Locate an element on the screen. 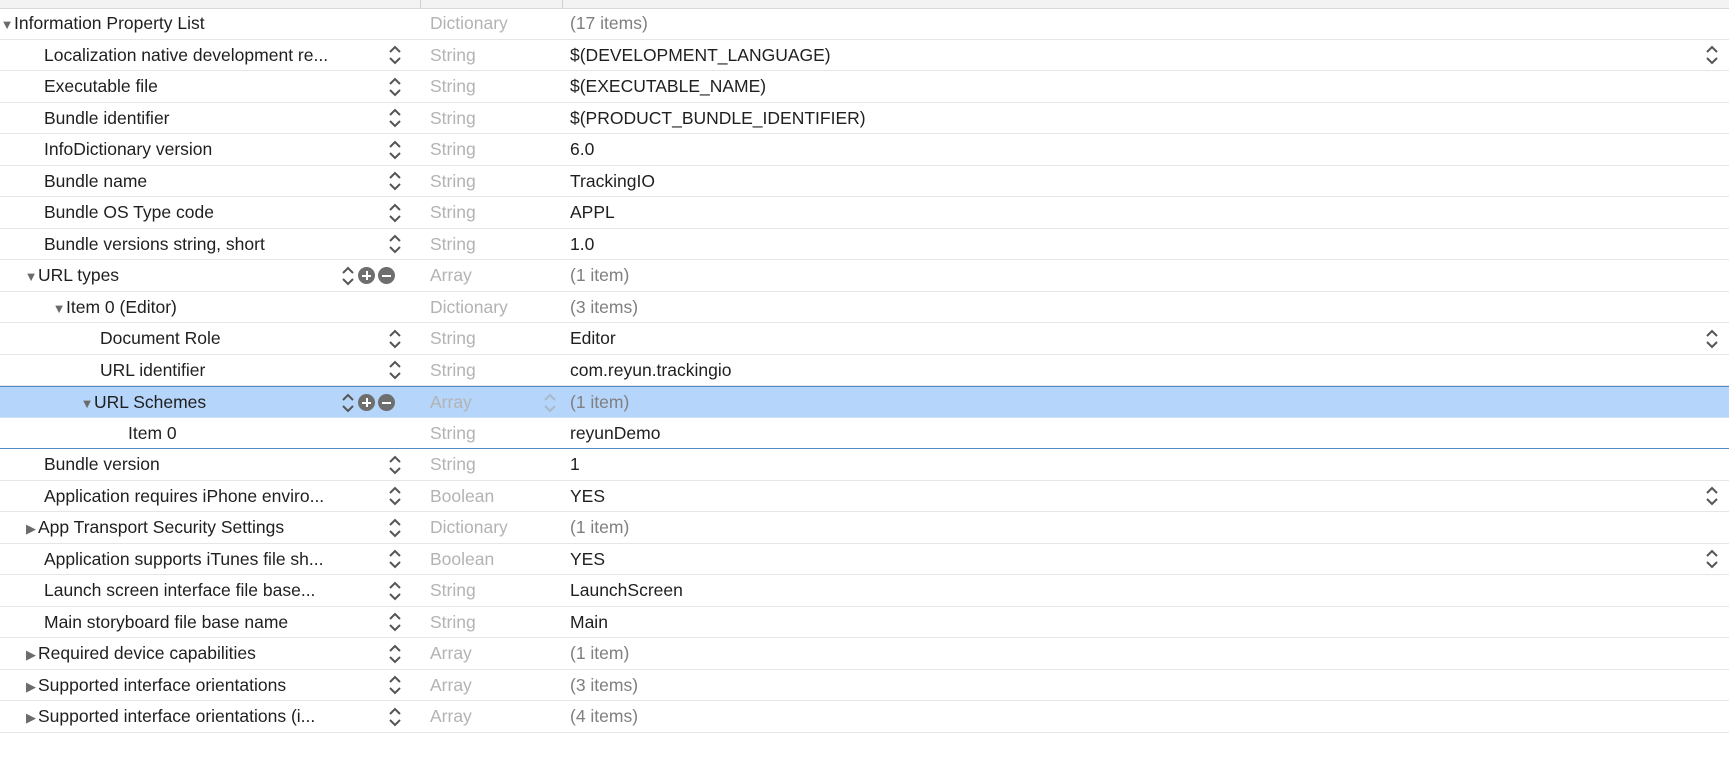 The height and width of the screenshot is (757, 1729). row-key: Bundle OS Type code is located at coordinates (129, 212).